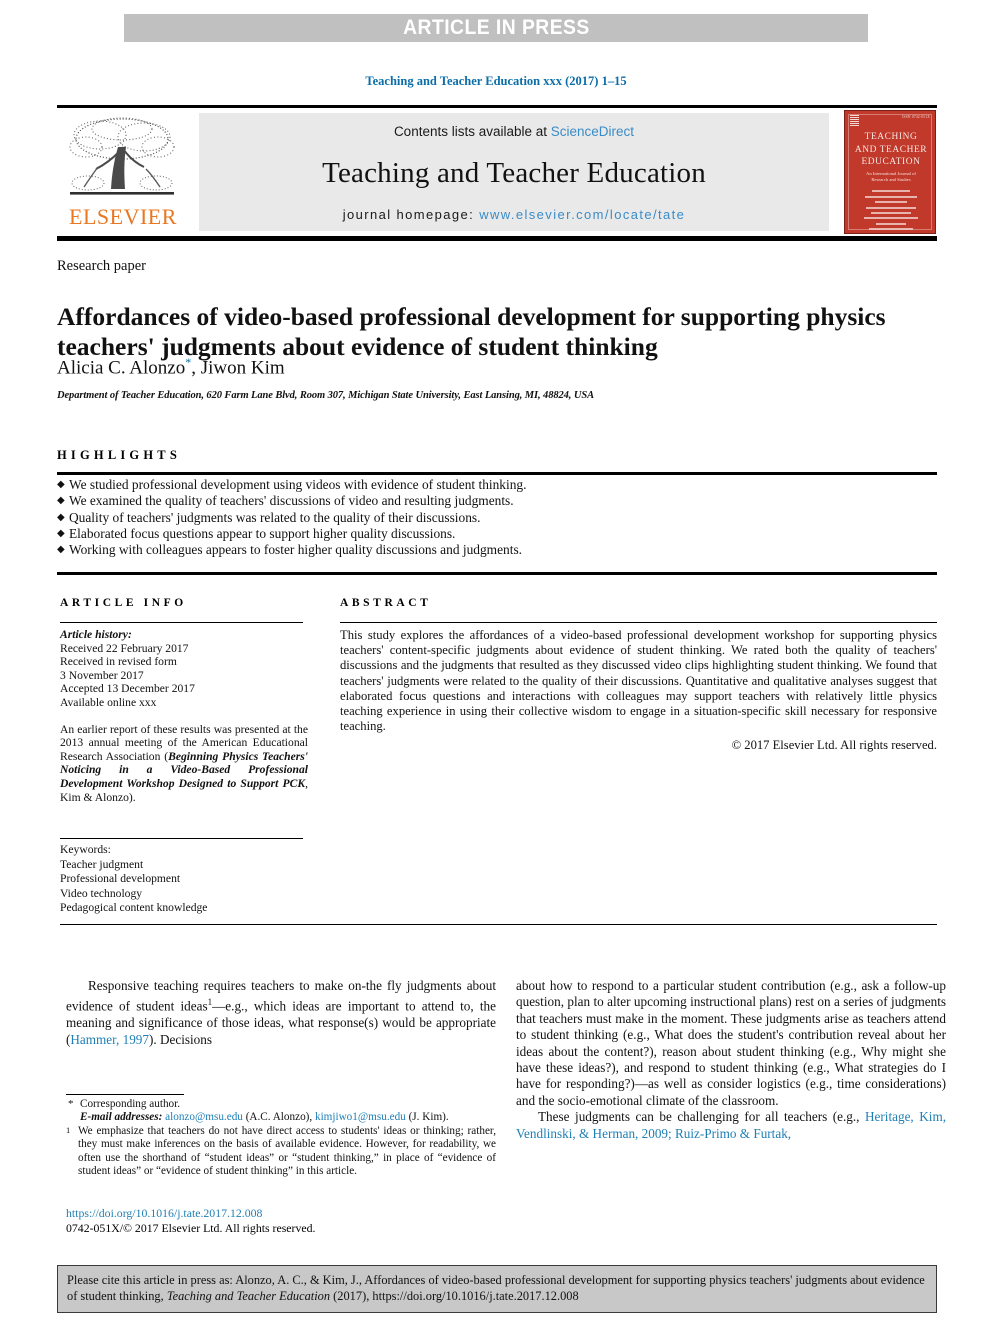  Describe the element at coordinates (891, 137) in the screenshot. I see `cover-title-line1: TEACHING` at that location.